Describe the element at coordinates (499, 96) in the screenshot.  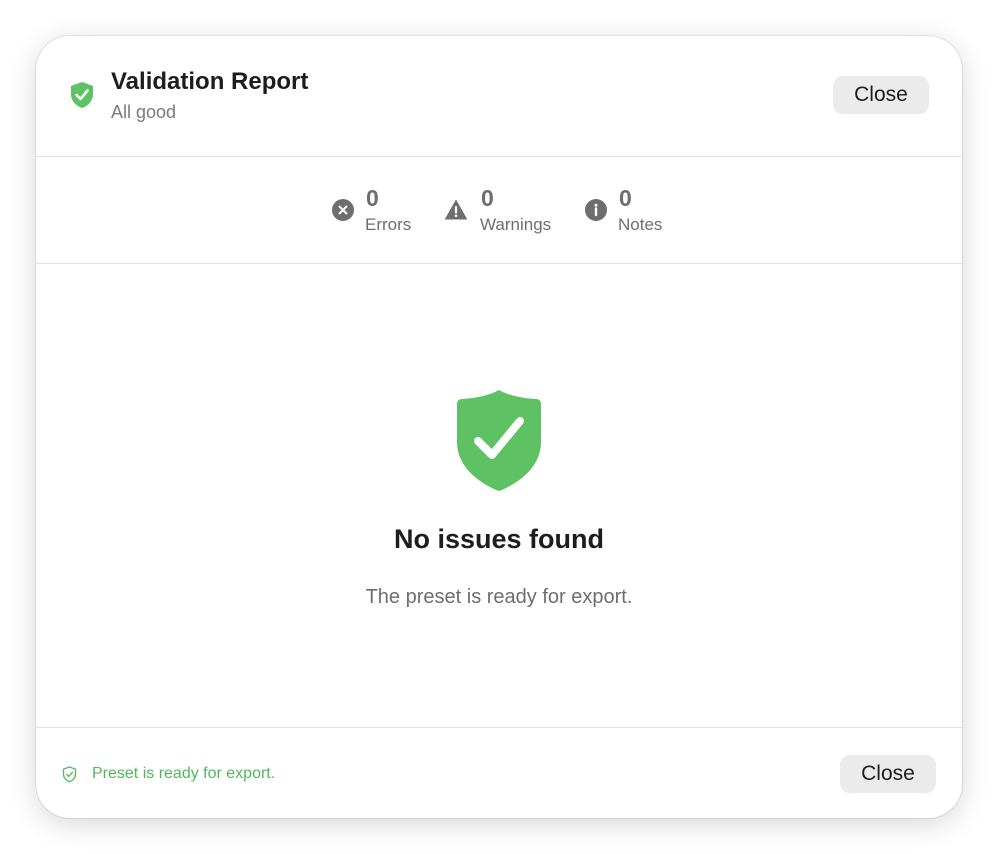
I see `dialog-header: Validation Report All good Close` at that location.